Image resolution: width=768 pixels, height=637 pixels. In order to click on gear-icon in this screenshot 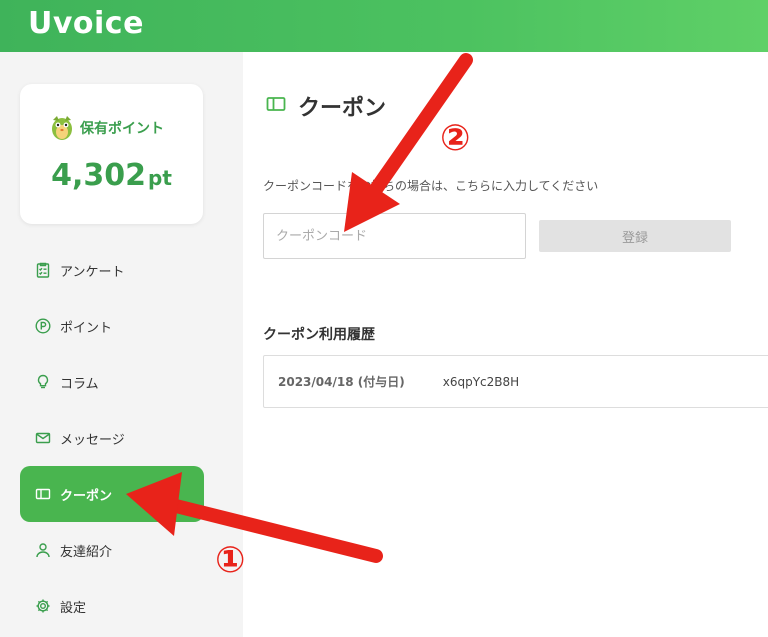, I will do `click(43, 606)`.